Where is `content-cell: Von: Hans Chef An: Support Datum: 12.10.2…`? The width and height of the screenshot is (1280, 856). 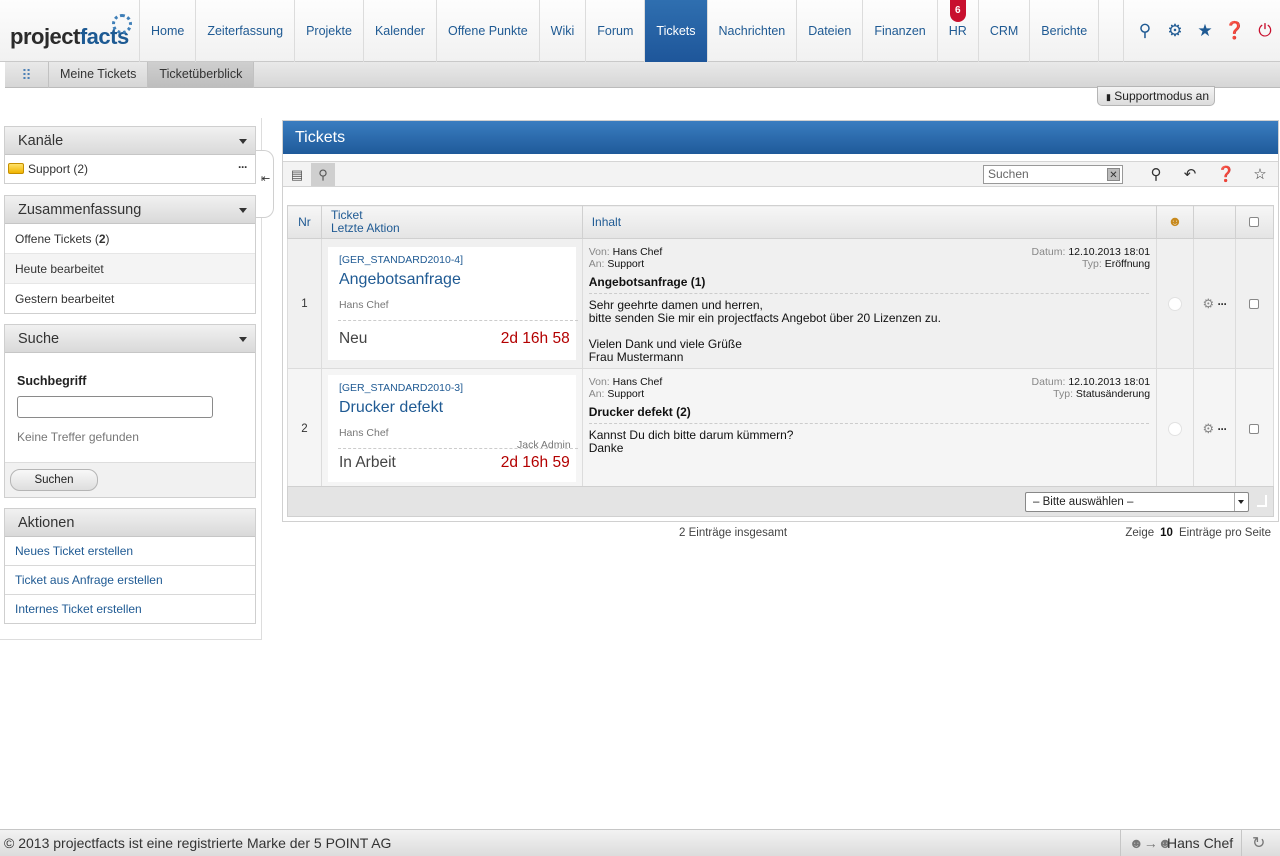
content-cell: Von: Hans Chef An: Support Datum: 12.10.2… is located at coordinates (869, 303).